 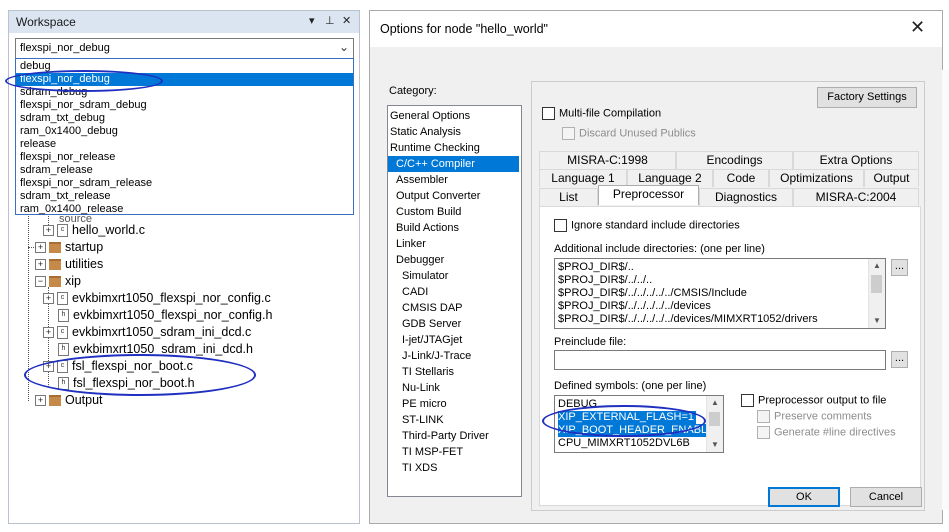 I want to click on tab-misra-1998: MISRA-C:1998, so click(x=607, y=160).